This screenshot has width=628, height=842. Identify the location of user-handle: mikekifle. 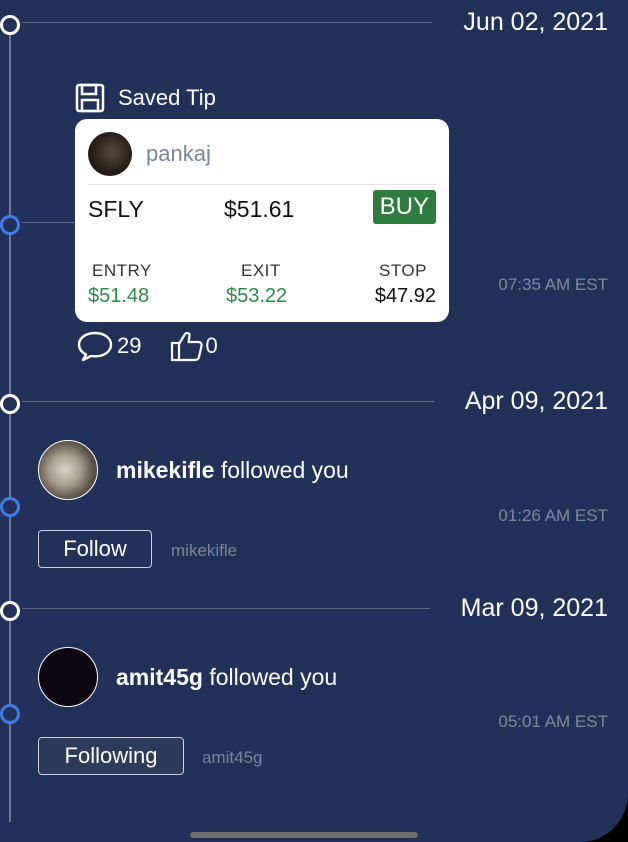
(204, 550).